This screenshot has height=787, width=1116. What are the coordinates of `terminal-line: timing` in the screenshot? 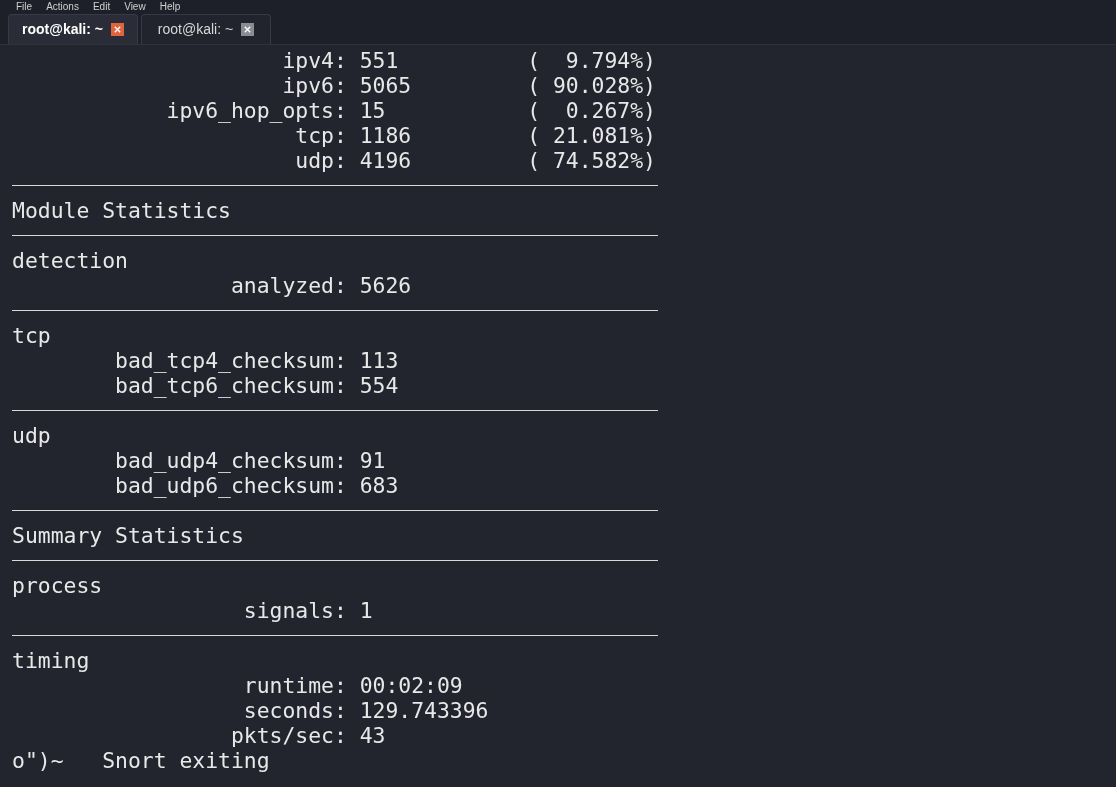 It's located at (51, 660).